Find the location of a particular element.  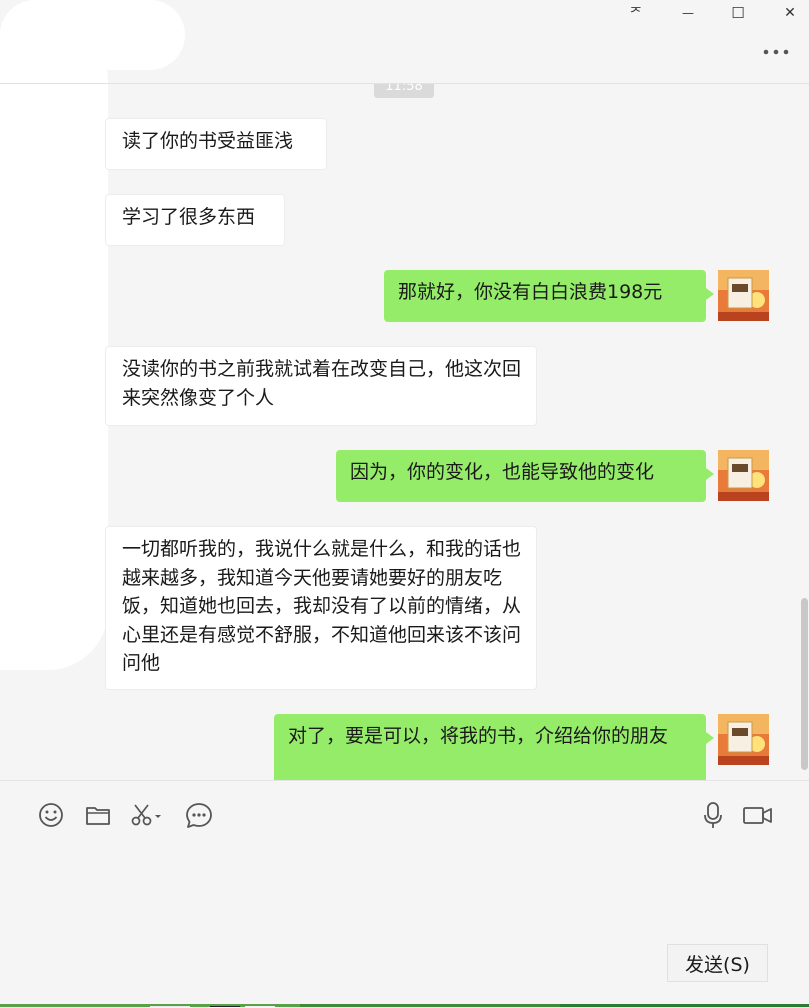

maximize-button: ☐ is located at coordinates (738, 13).